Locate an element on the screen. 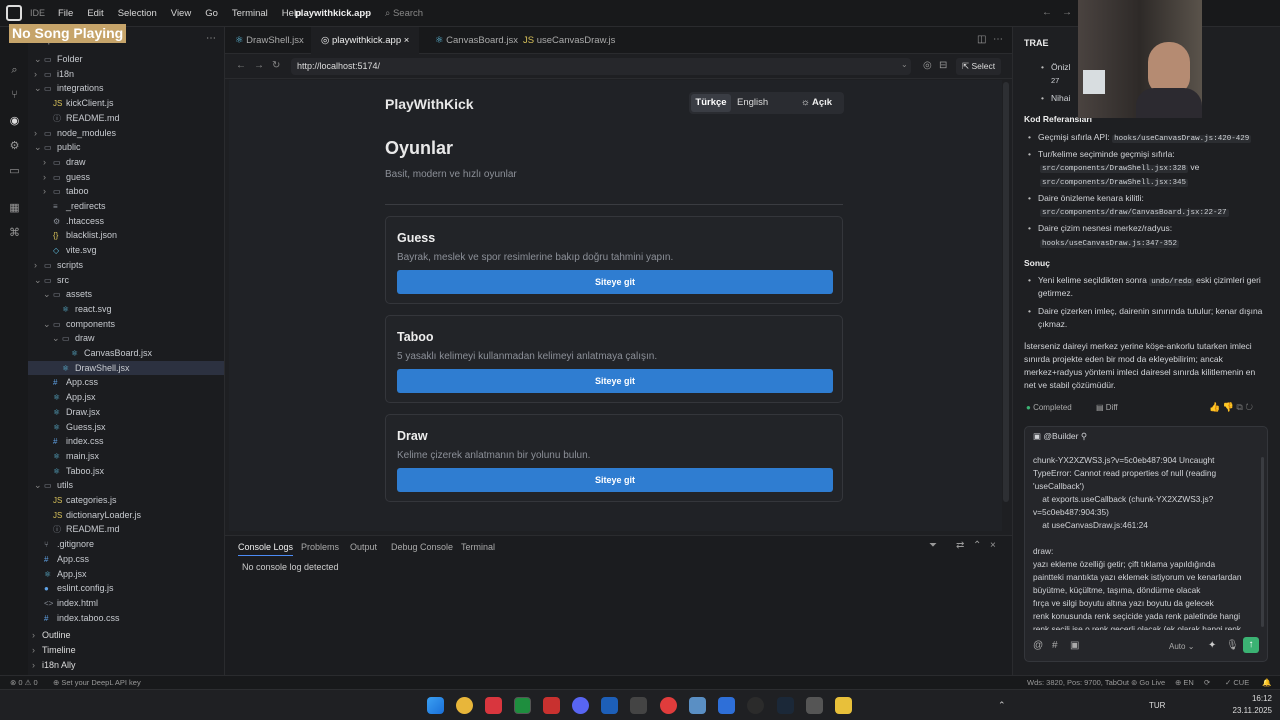  vivaldi-icon is located at coordinates (493, 705).